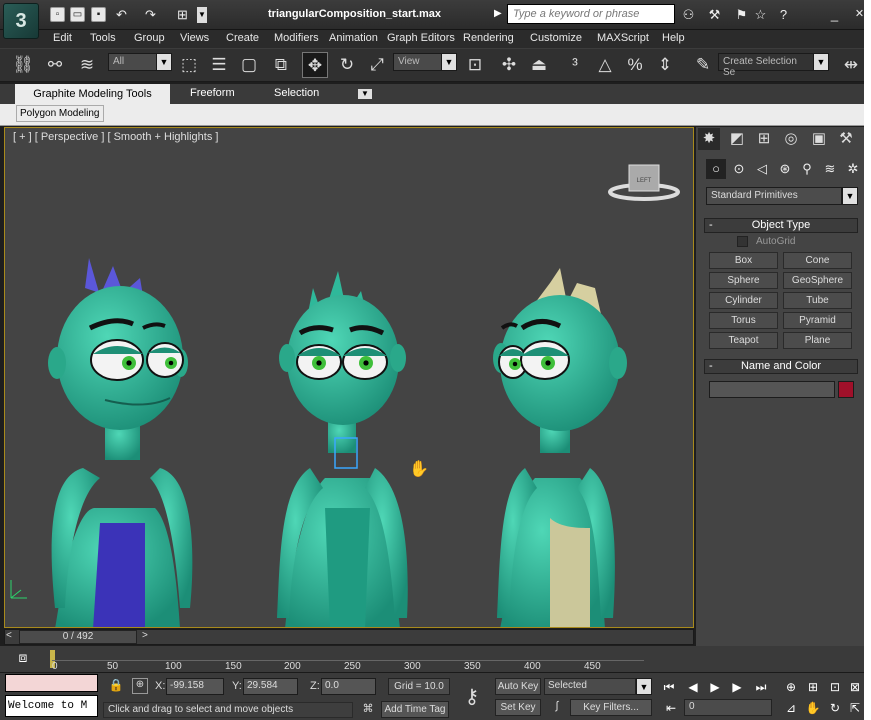  I want to click on motion-panel-icon: ◎, so click(791, 139).